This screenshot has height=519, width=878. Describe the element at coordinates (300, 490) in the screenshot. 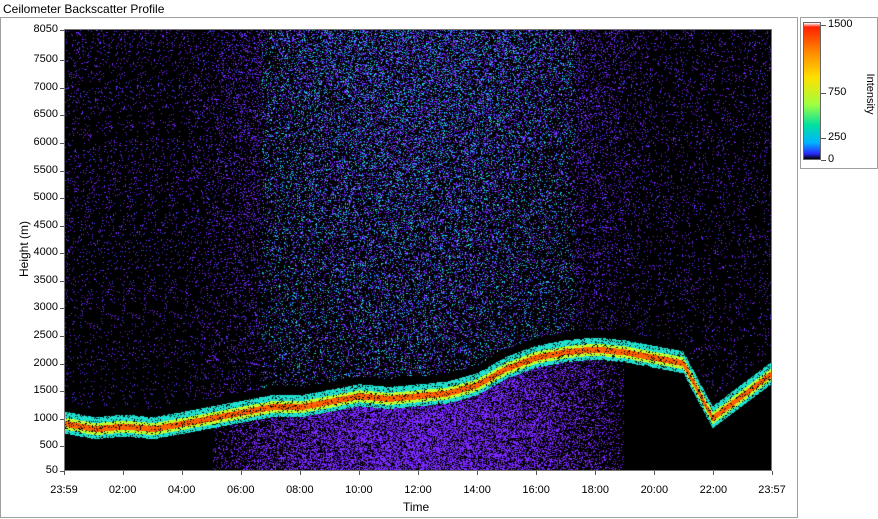

I see `x-tick-label: 08:00` at that location.